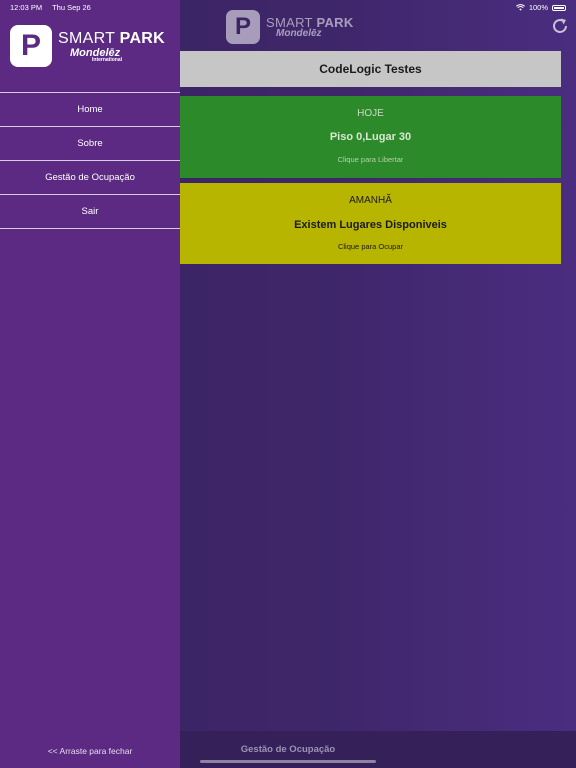  I want to click on refresh-icon, so click(560, 26).